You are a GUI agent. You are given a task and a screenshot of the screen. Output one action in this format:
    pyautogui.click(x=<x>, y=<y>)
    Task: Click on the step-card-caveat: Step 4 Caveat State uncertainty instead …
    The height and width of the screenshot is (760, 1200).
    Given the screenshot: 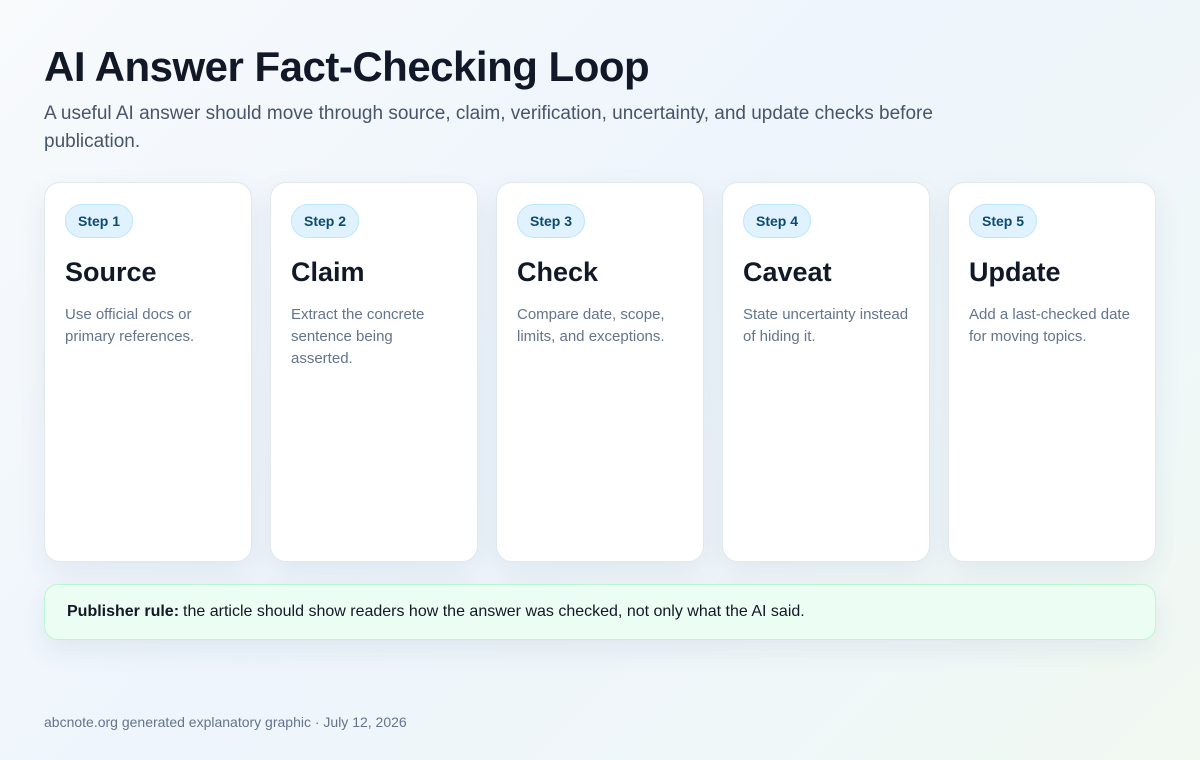 What is the action you would take?
    pyautogui.click(x=826, y=372)
    